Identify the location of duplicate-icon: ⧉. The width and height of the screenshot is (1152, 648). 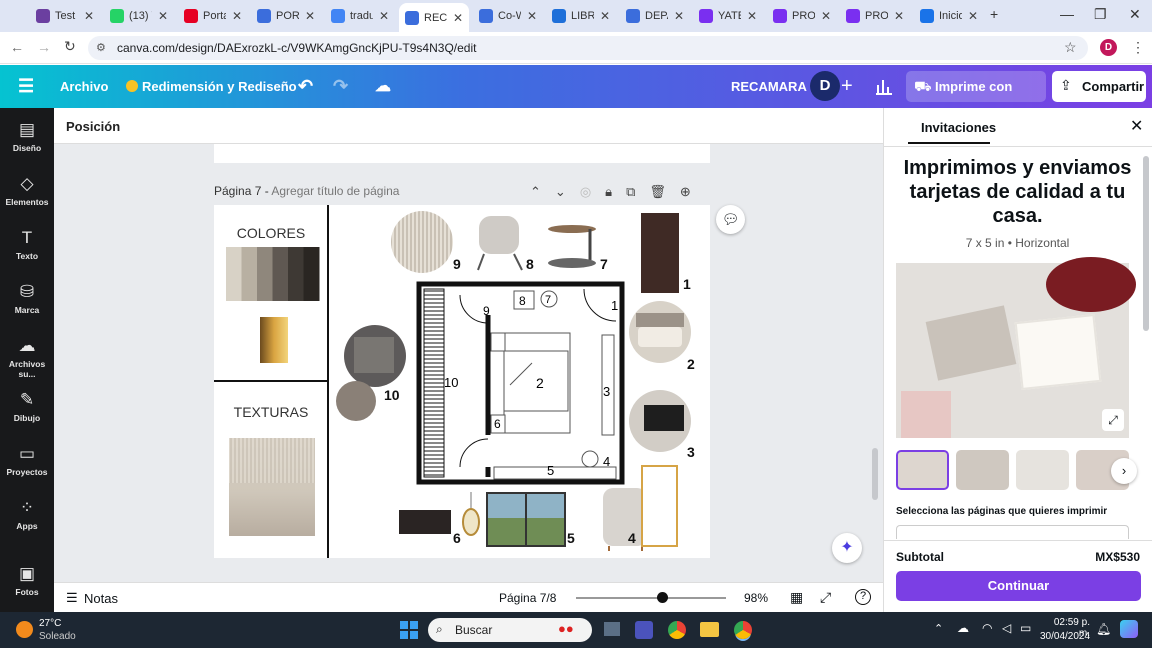
(637, 191).